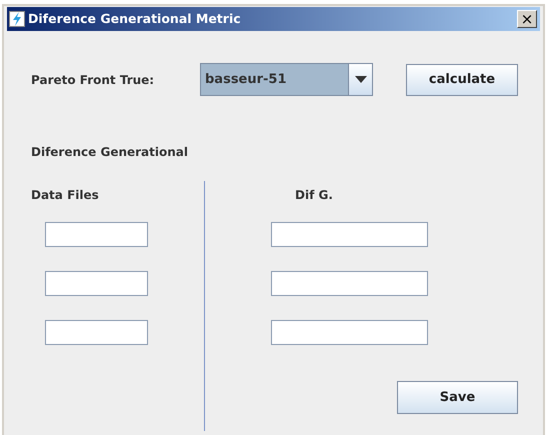  What do you see at coordinates (314, 195) in the screenshot?
I see `column-heading: Dif G.` at bounding box center [314, 195].